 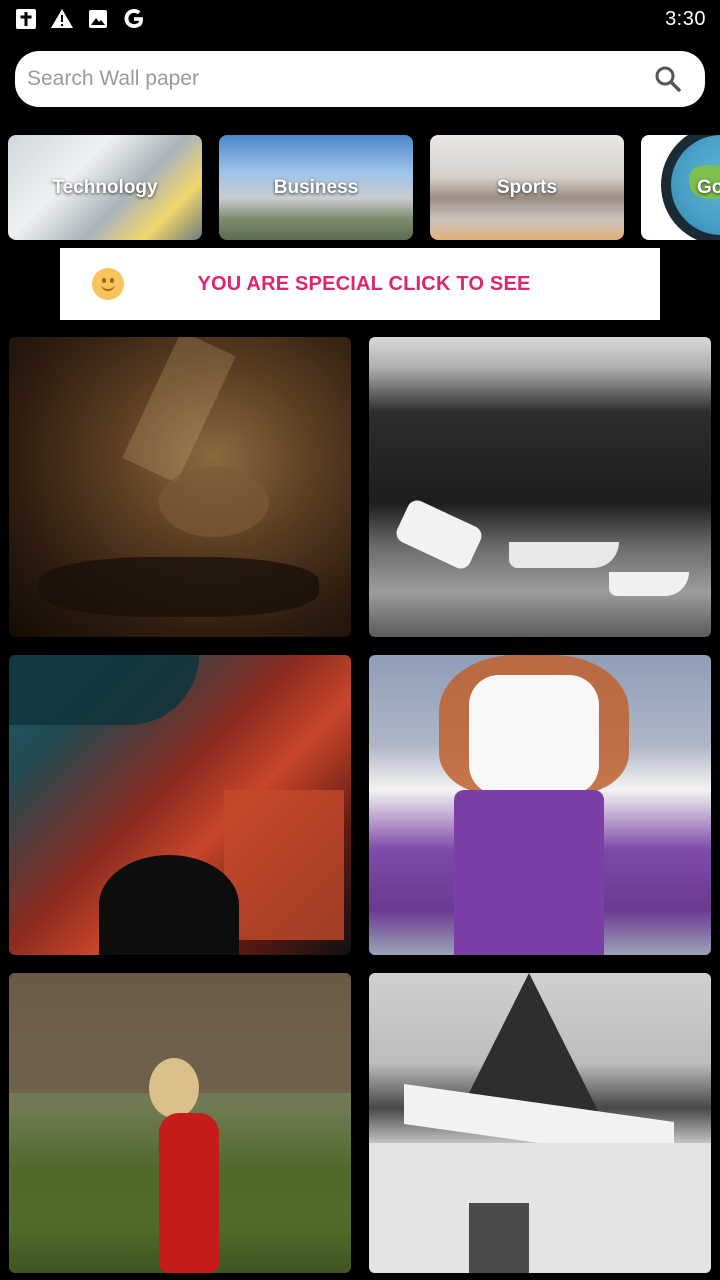 What do you see at coordinates (108, 284) in the screenshot?
I see `smiley-icon` at bounding box center [108, 284].